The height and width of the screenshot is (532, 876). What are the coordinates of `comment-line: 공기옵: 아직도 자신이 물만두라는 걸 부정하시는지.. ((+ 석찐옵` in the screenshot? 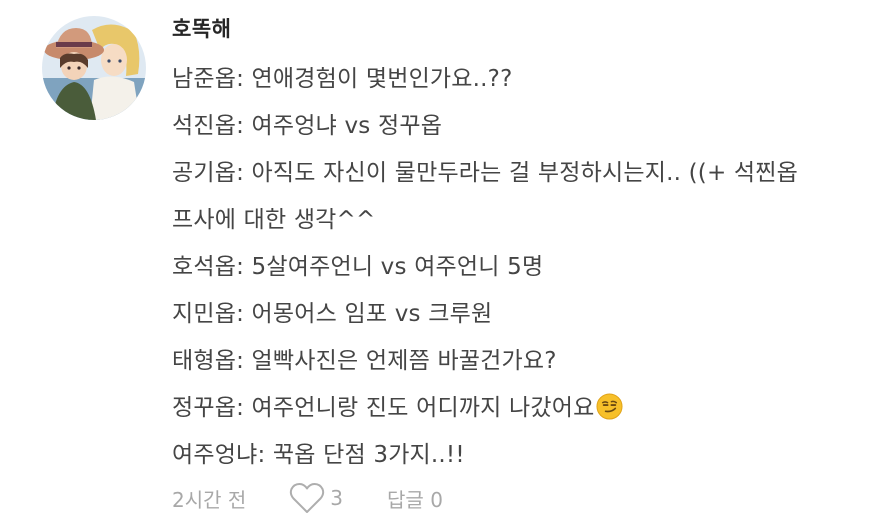 It's located at (485, 173).